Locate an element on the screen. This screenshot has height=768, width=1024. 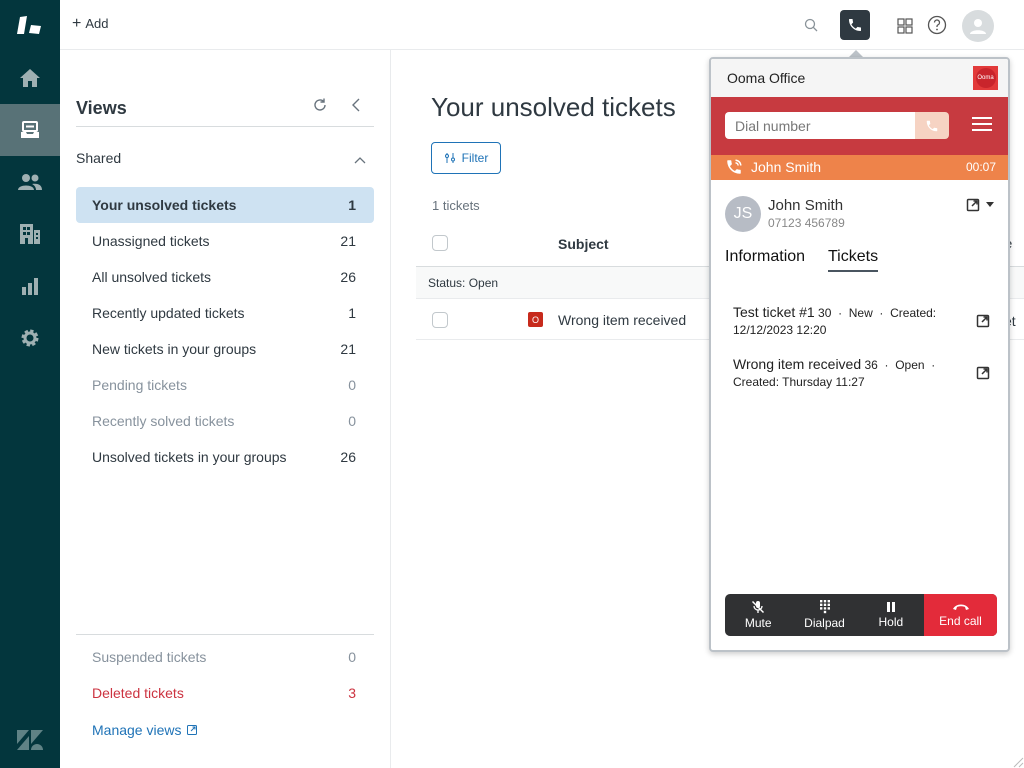
mic-off-icon is located at coordinates (758, 607).